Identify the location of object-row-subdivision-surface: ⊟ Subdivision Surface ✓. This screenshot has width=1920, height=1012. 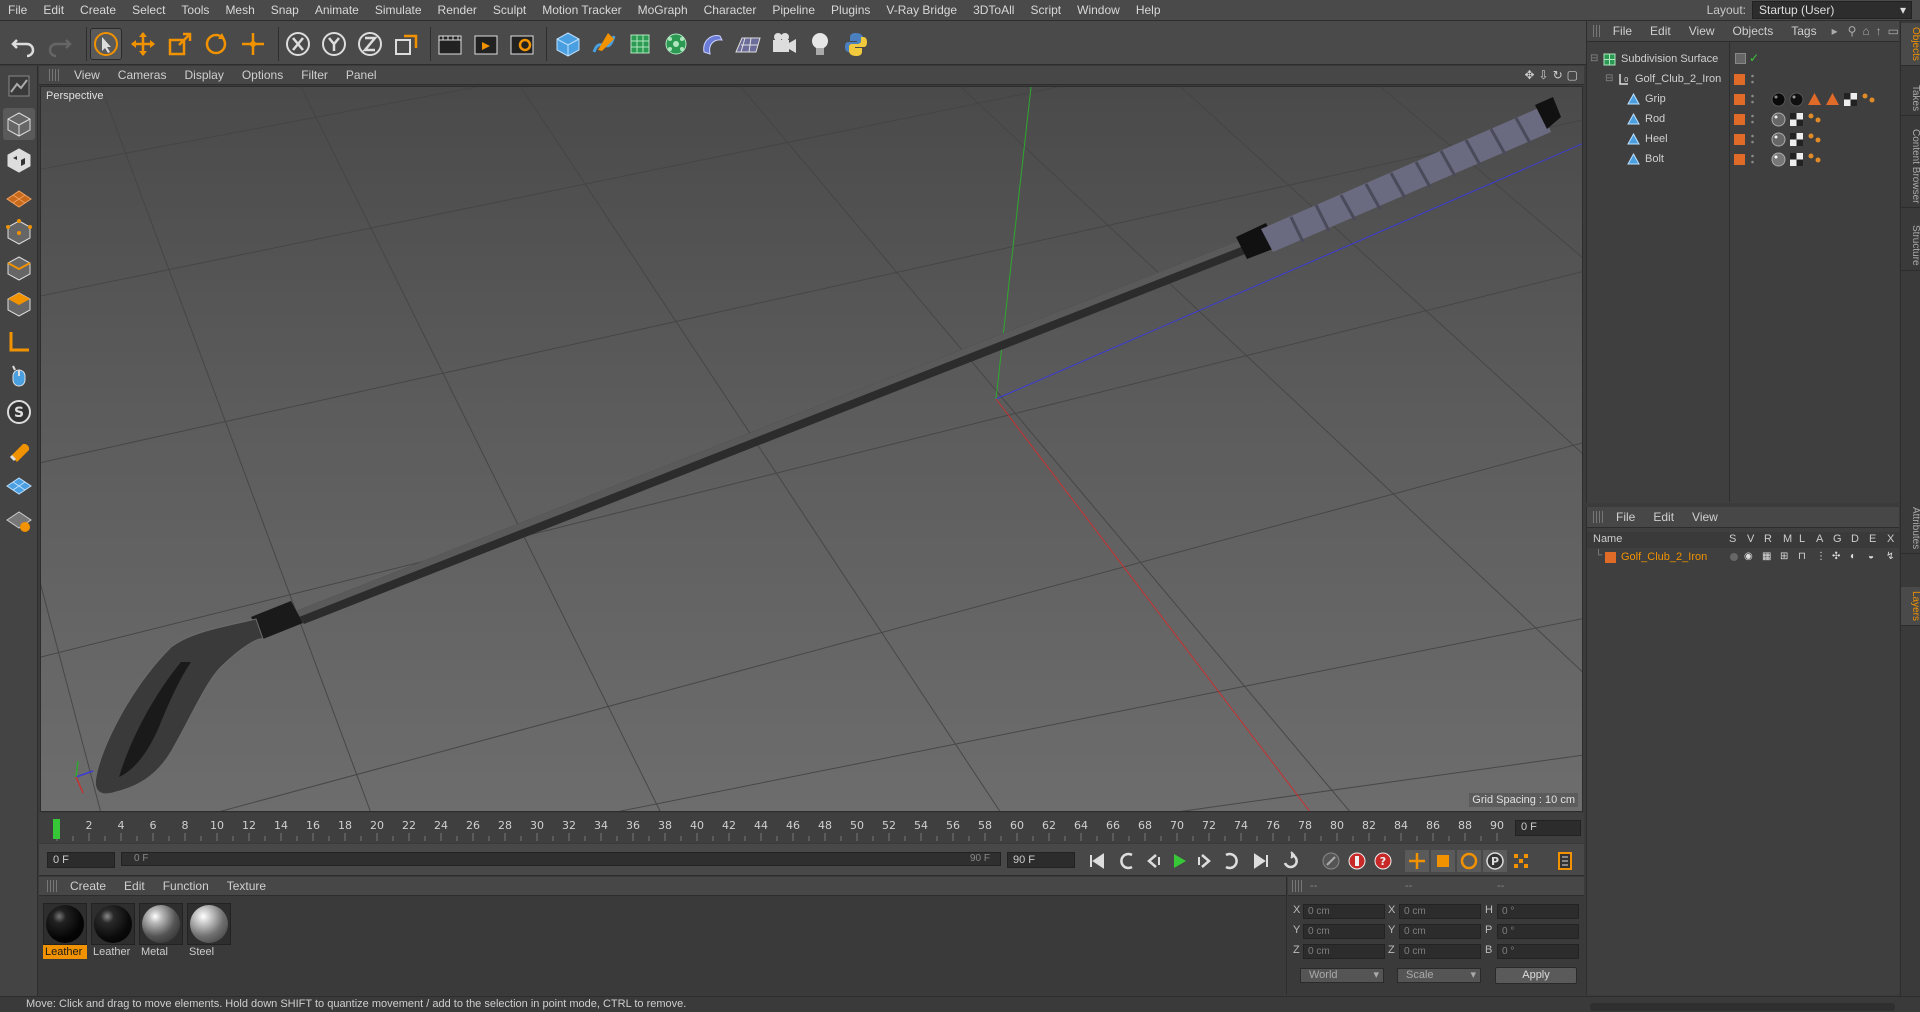
(1743, 60).